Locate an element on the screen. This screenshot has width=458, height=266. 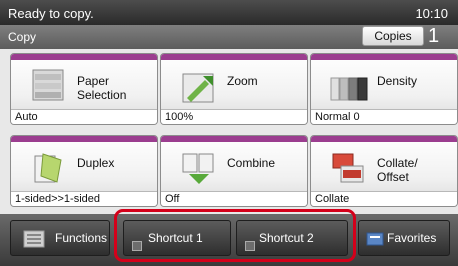
shortcut-2-button: Shortcut 2 is located at coordinates (292, 238).